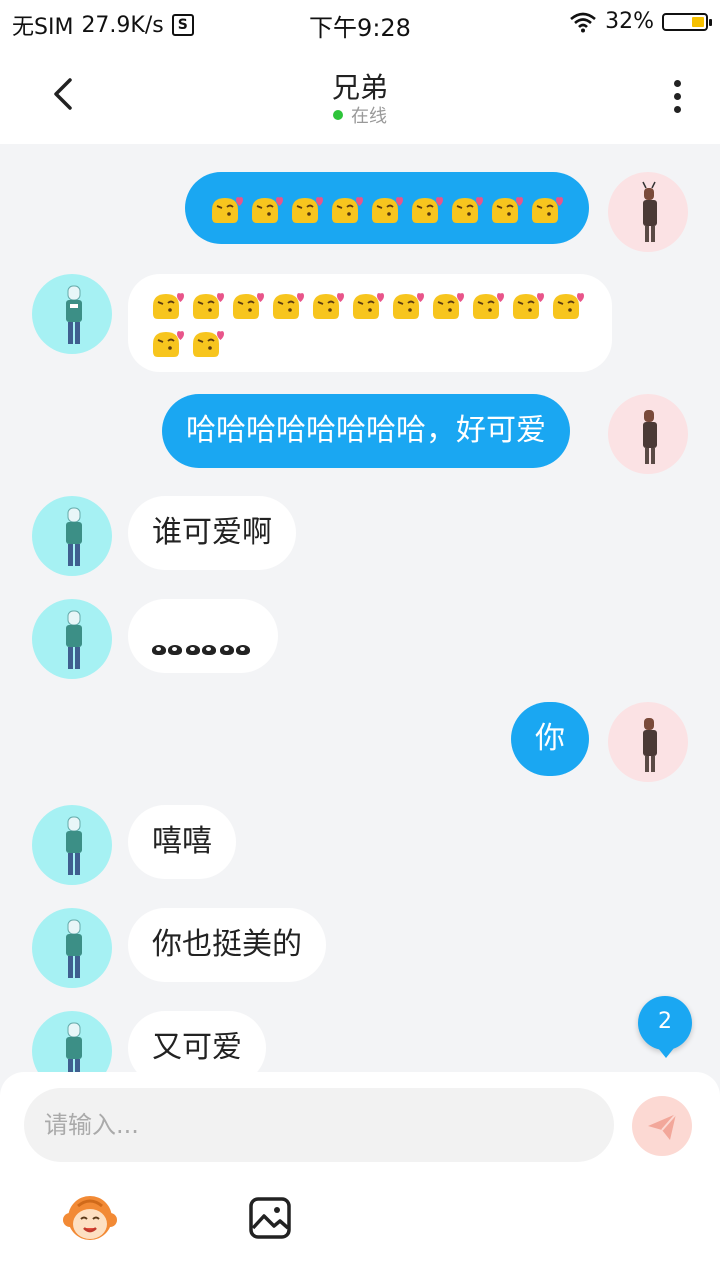  What do you see at coordinates (360, 23) in the screenshot?
I see `status-bar: 无SIM 27.9K/s S 下午9:28 32%` at bounding box center [360, 23].